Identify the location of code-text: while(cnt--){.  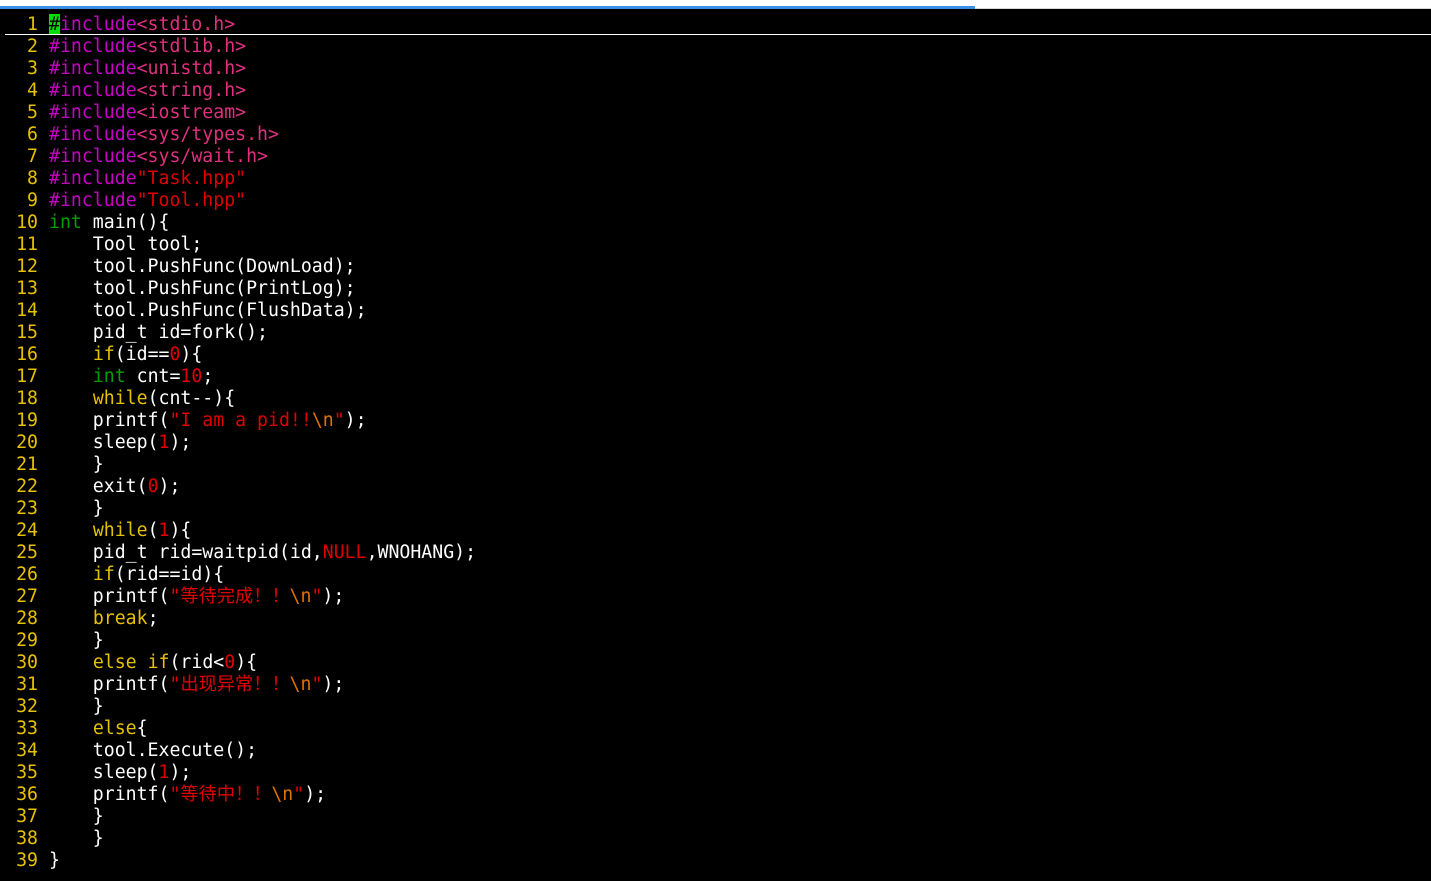
(142, 398).